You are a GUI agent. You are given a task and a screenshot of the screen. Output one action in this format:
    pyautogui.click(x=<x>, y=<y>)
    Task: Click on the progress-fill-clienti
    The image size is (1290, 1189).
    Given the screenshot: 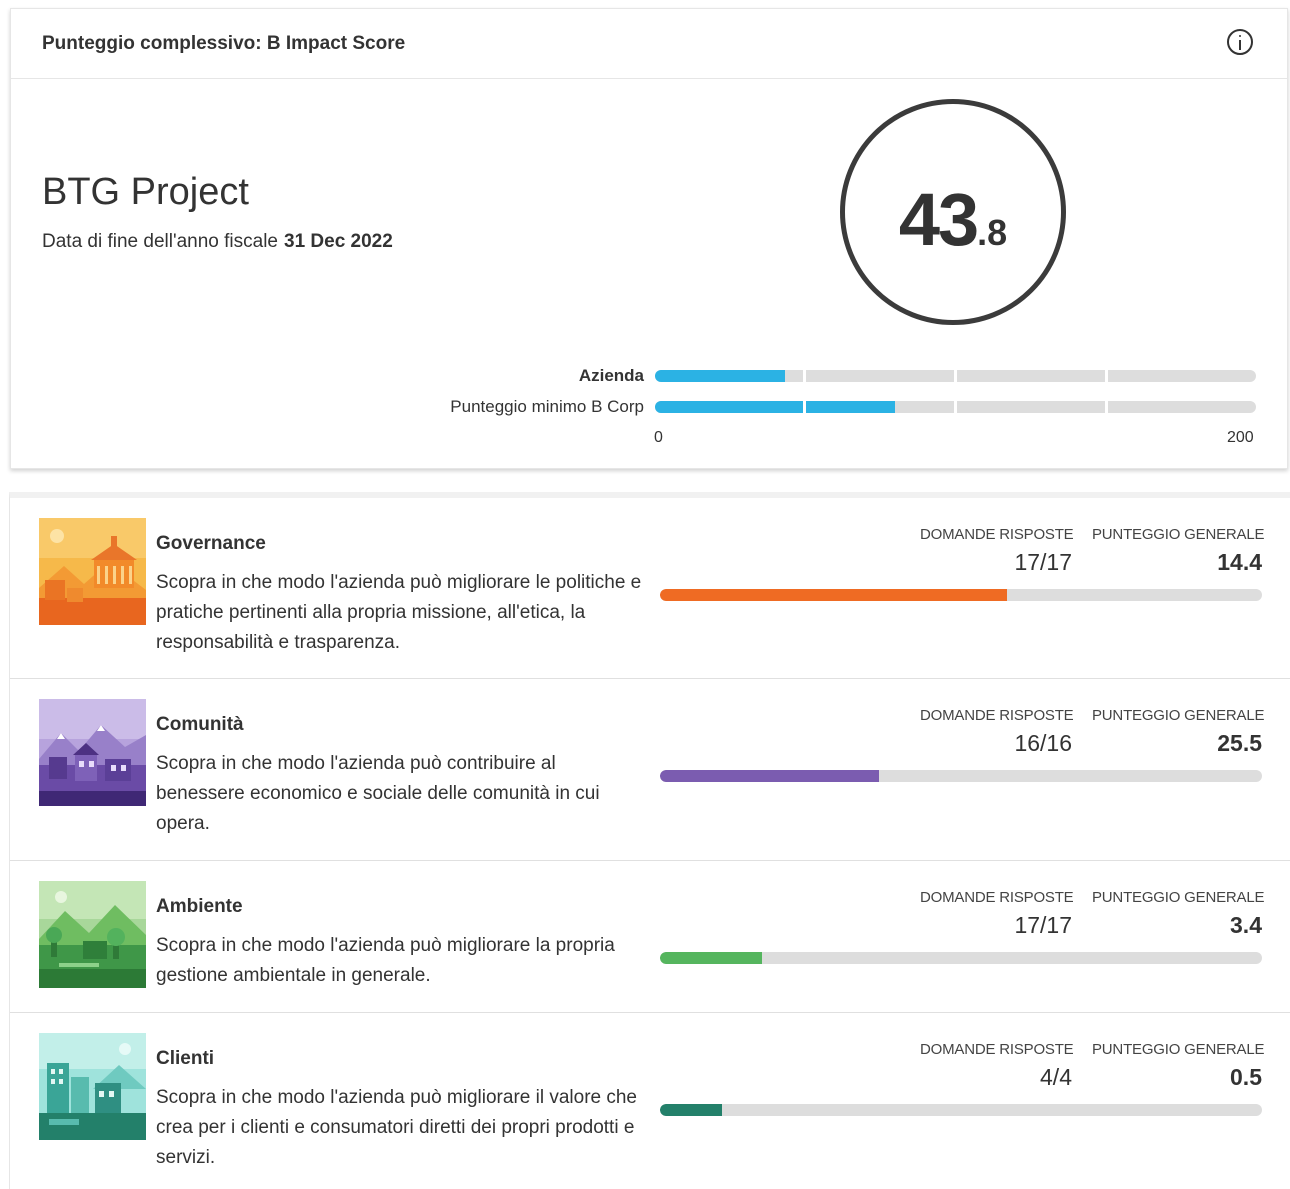 What is the action you would take?
    pyautogui.click(x=691, y=1110)
    